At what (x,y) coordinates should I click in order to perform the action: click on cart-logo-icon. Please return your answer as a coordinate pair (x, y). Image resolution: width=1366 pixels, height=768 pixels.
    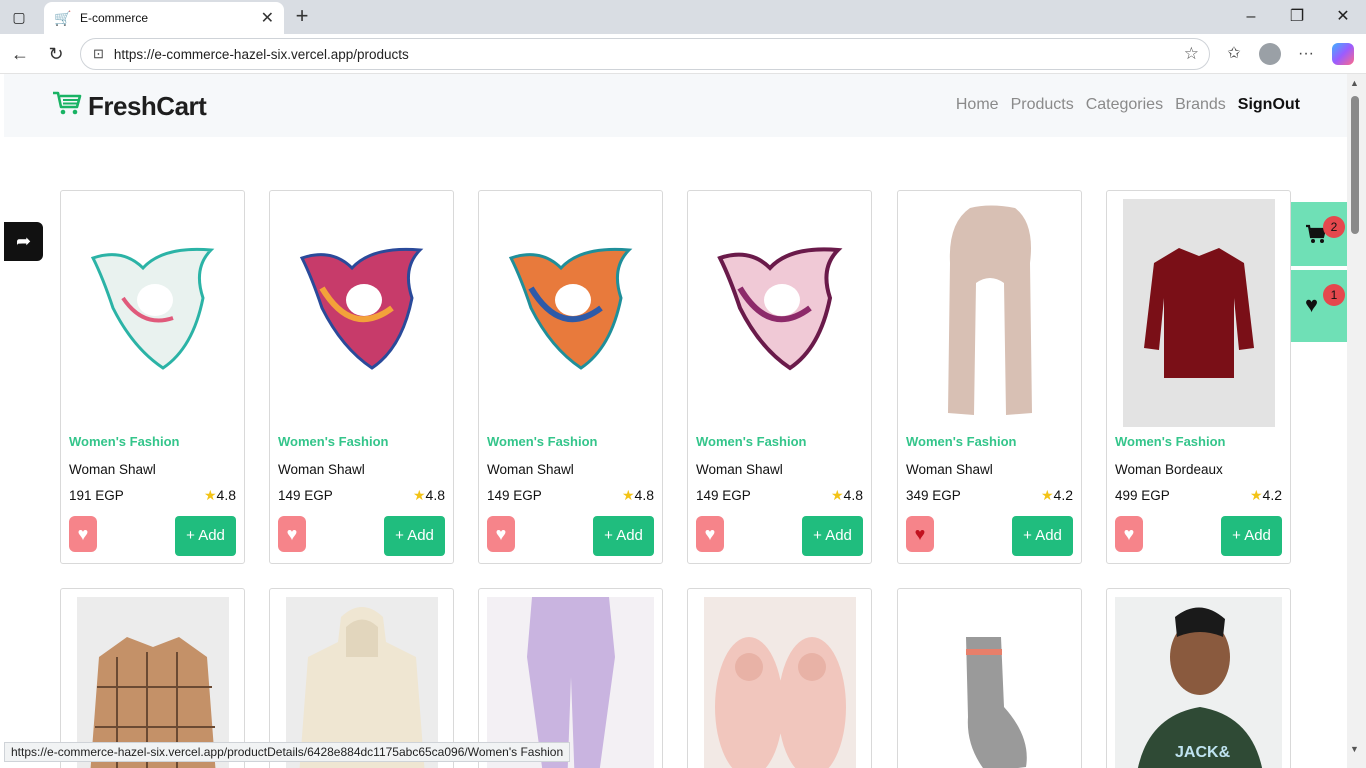
    Looking at the image, I should click on (67, 106).